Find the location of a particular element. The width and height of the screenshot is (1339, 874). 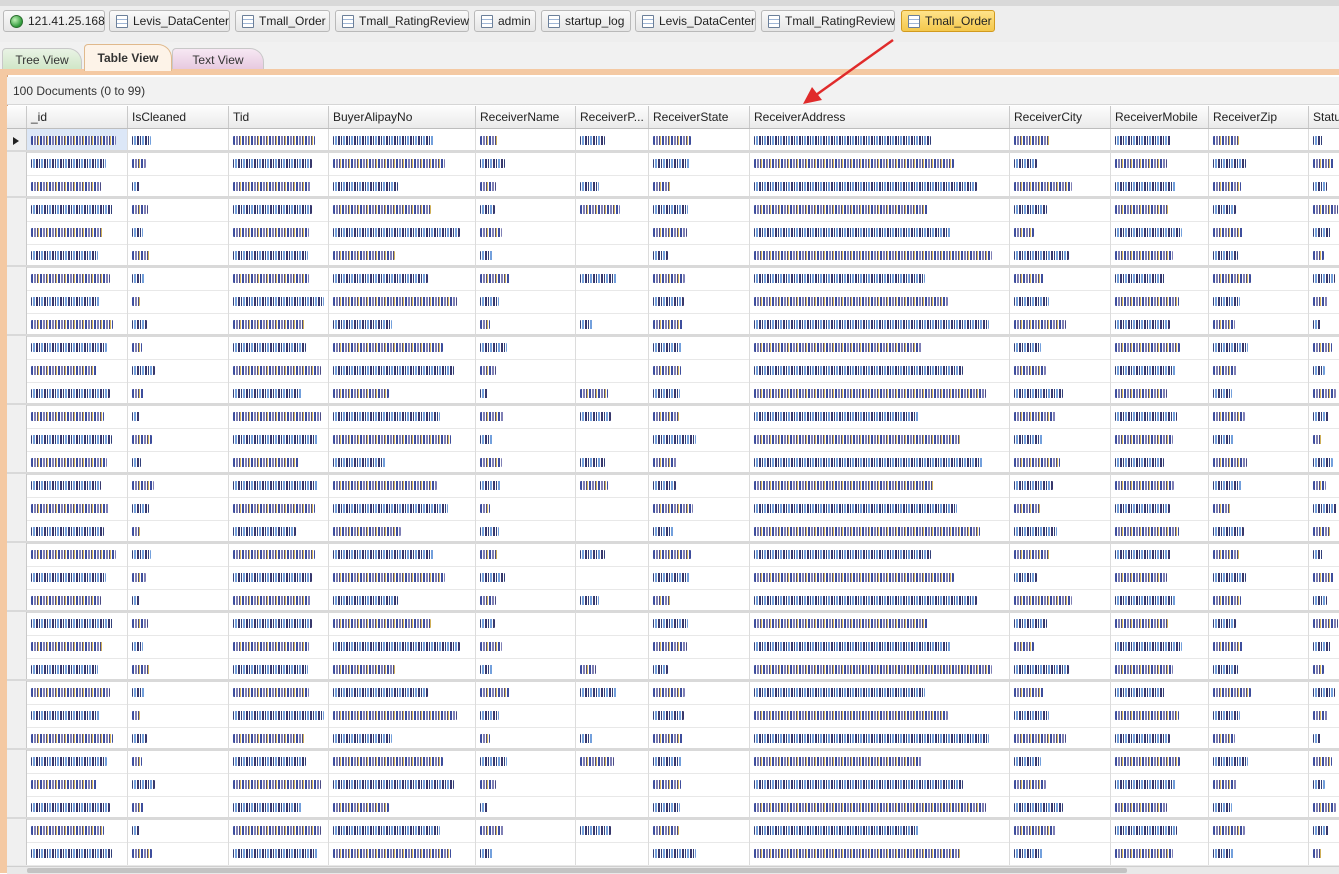

column-header-receiverstate: ReceiverState is located at coordinates (699, 117).